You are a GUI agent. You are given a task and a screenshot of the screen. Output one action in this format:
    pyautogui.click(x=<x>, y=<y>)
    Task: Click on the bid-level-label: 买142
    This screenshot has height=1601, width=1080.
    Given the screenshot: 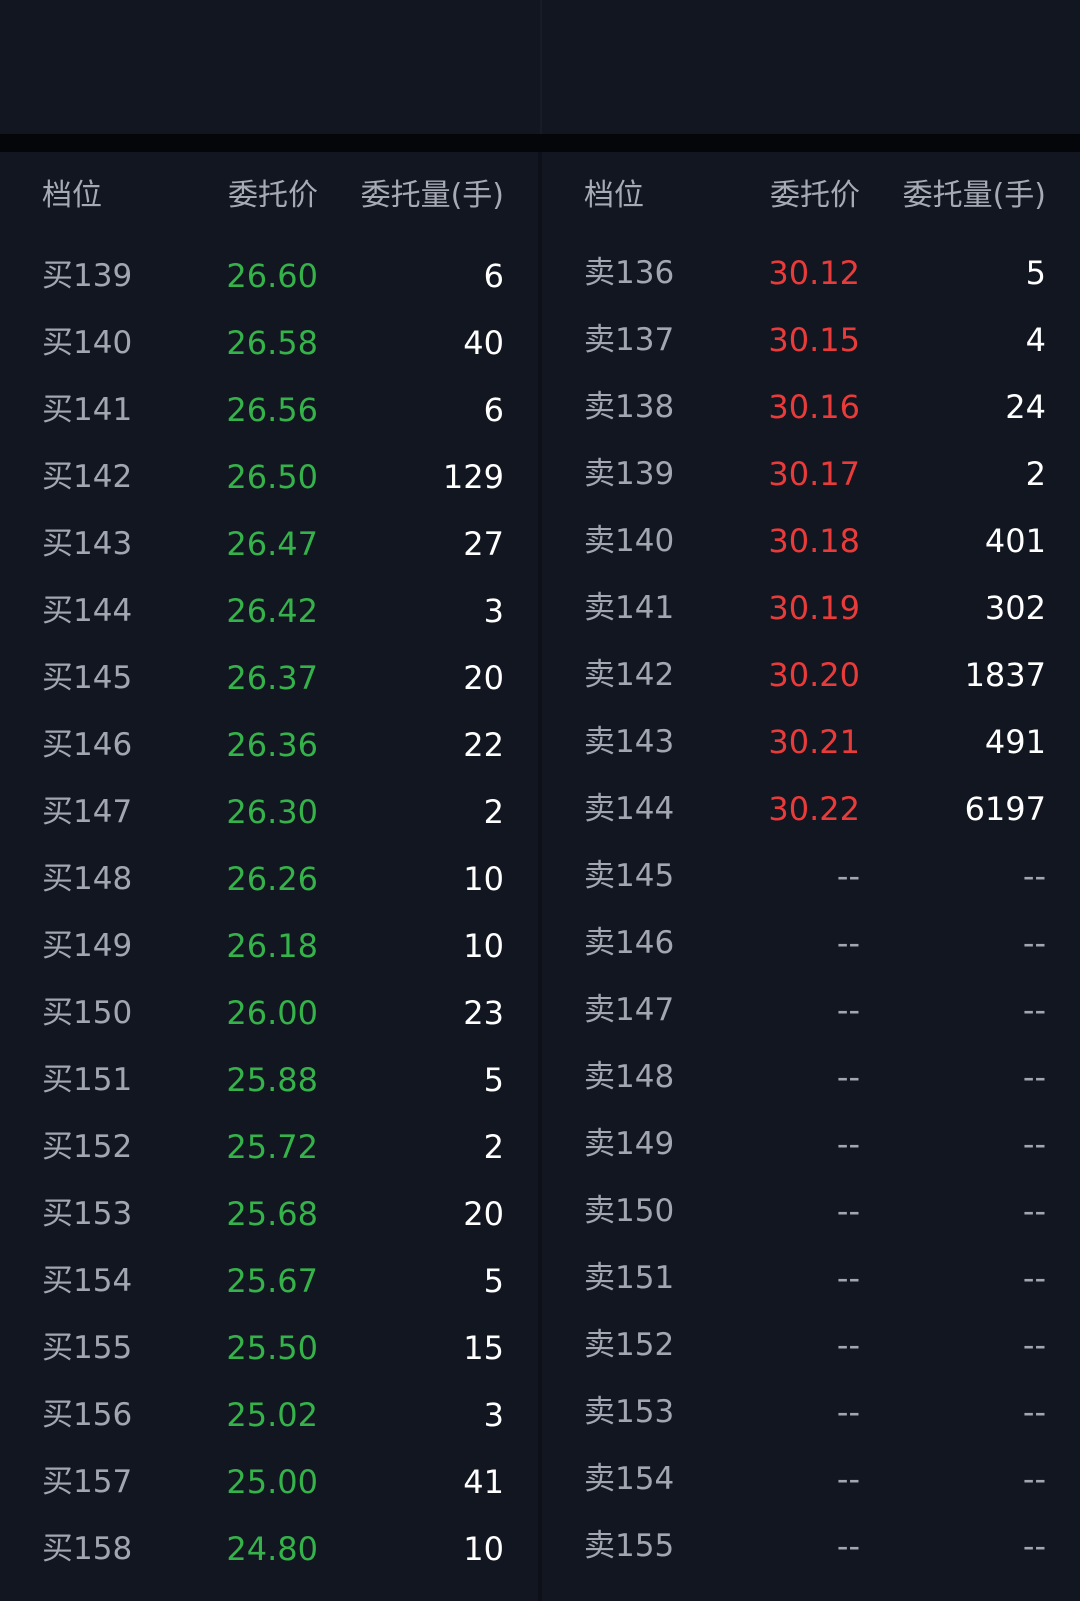 What is the action you would take?
    pyautogui.click(x=87, y=477)
    